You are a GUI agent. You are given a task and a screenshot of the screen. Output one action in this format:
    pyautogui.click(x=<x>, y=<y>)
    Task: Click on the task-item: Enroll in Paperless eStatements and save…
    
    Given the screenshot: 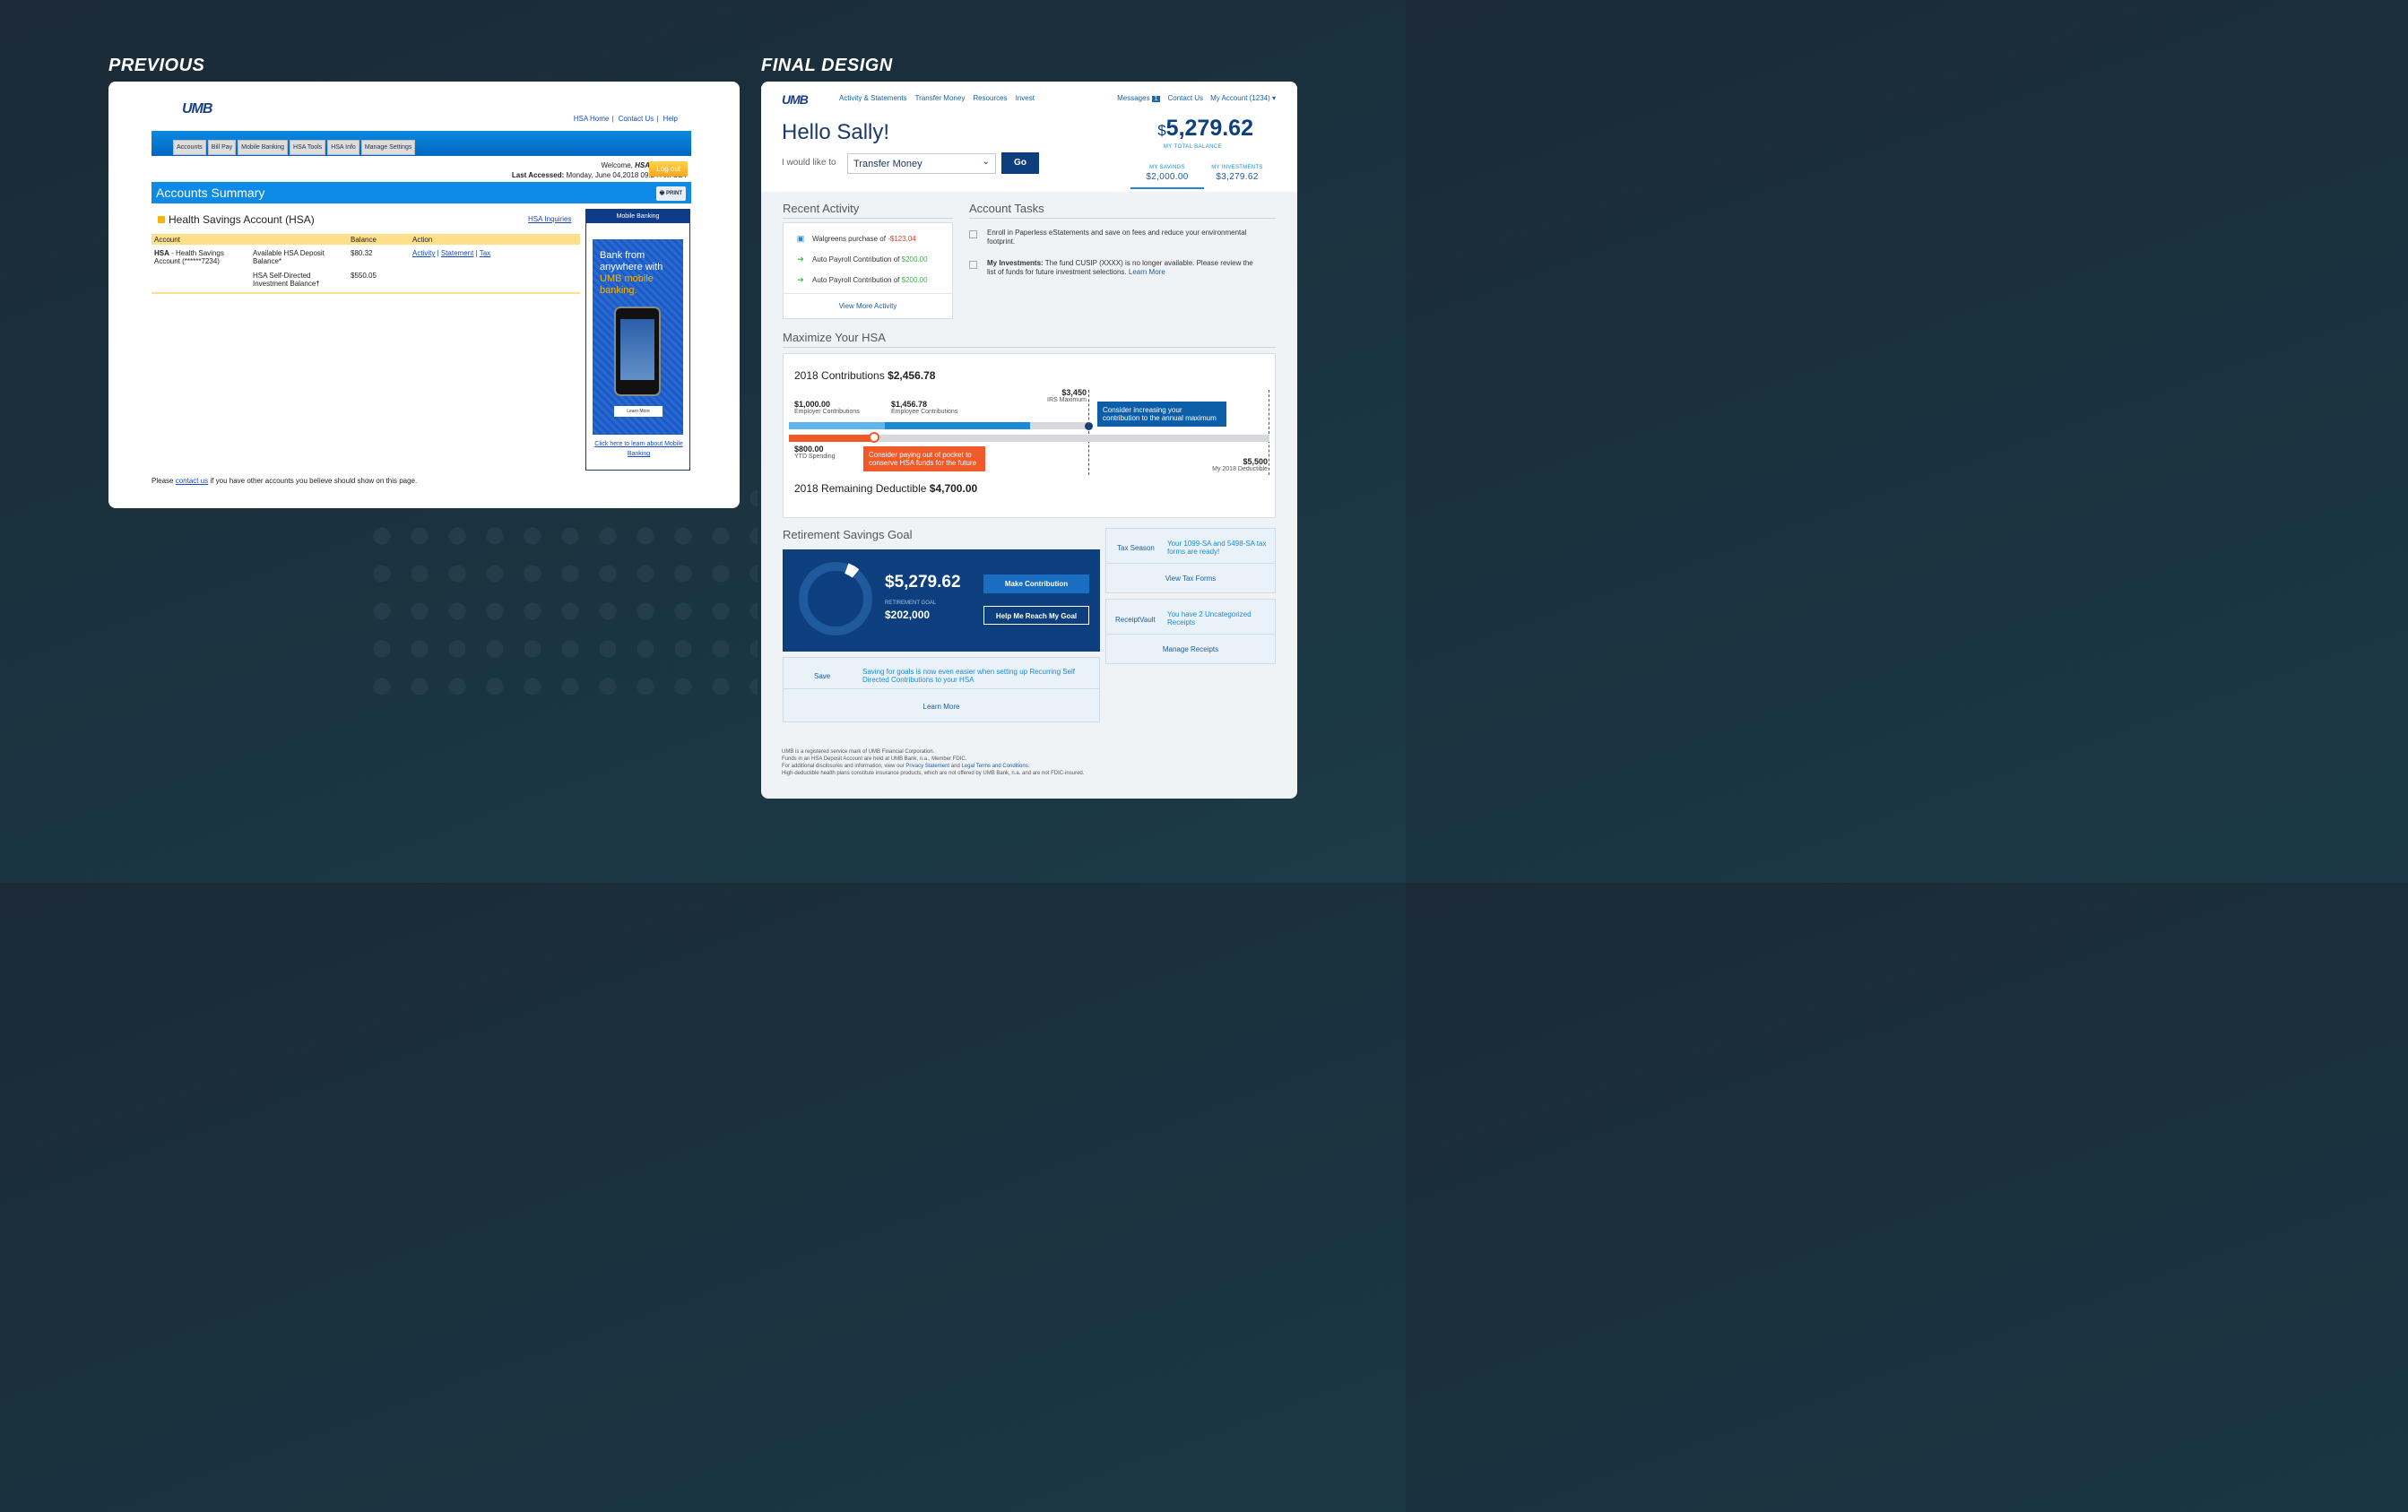 What is the action you would take?
    pyautogui.click(x=1112, y=237)
    